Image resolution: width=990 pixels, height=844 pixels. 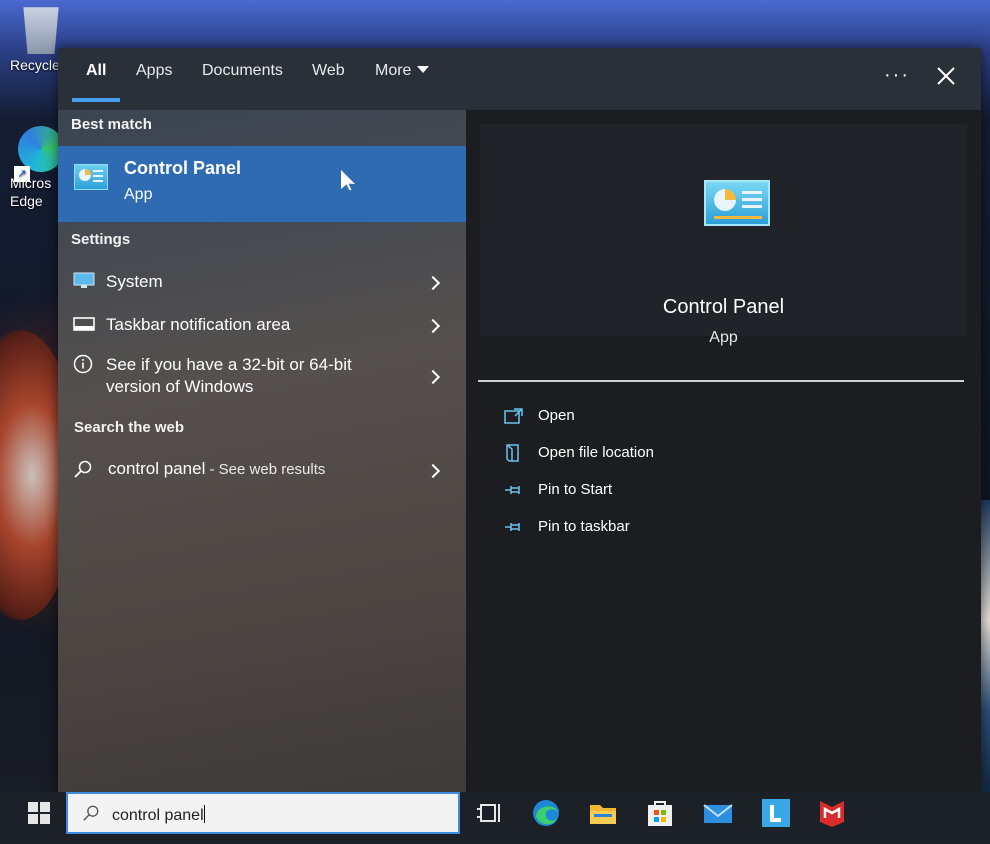 I want to click on web-result-query: control panel, so click(x=157, y=468).